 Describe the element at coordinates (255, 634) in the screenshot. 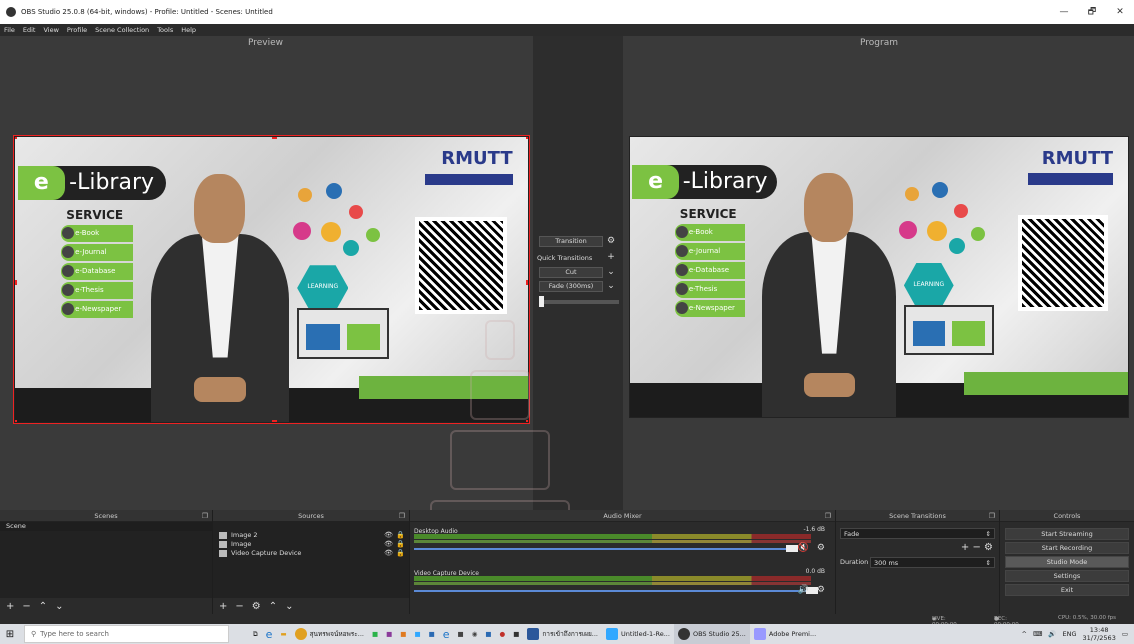

I see `task-view-icon: ⧉` at that location.